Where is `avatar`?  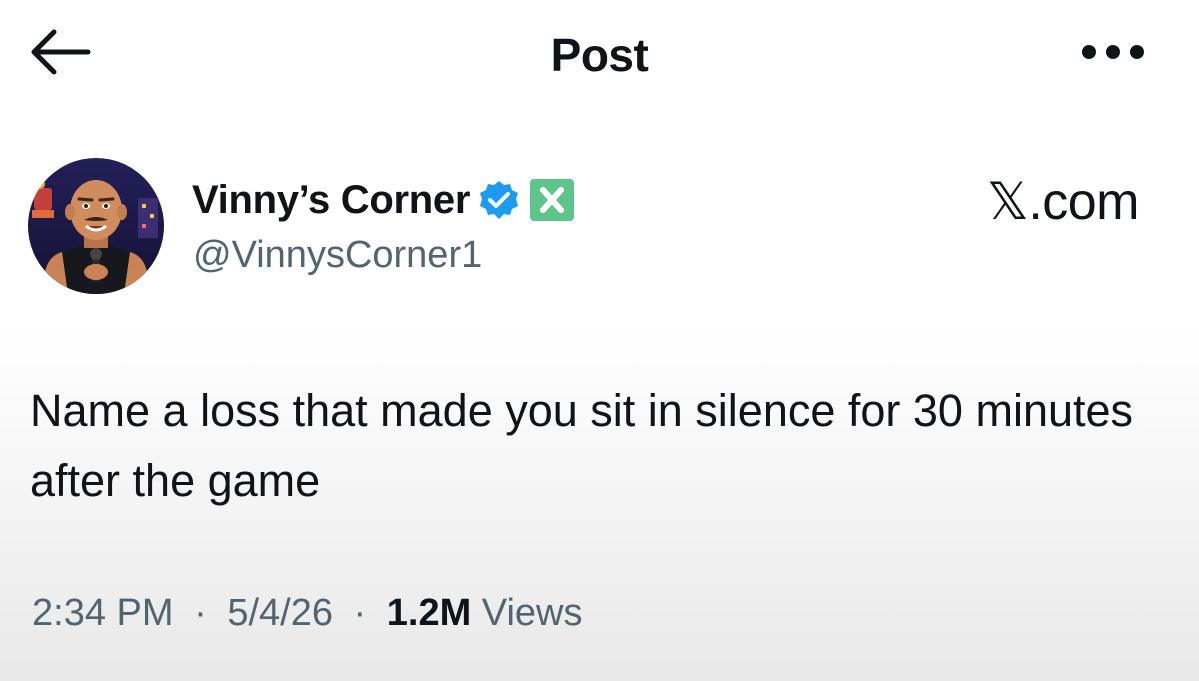
avatar is located at coordinates (96, 226).